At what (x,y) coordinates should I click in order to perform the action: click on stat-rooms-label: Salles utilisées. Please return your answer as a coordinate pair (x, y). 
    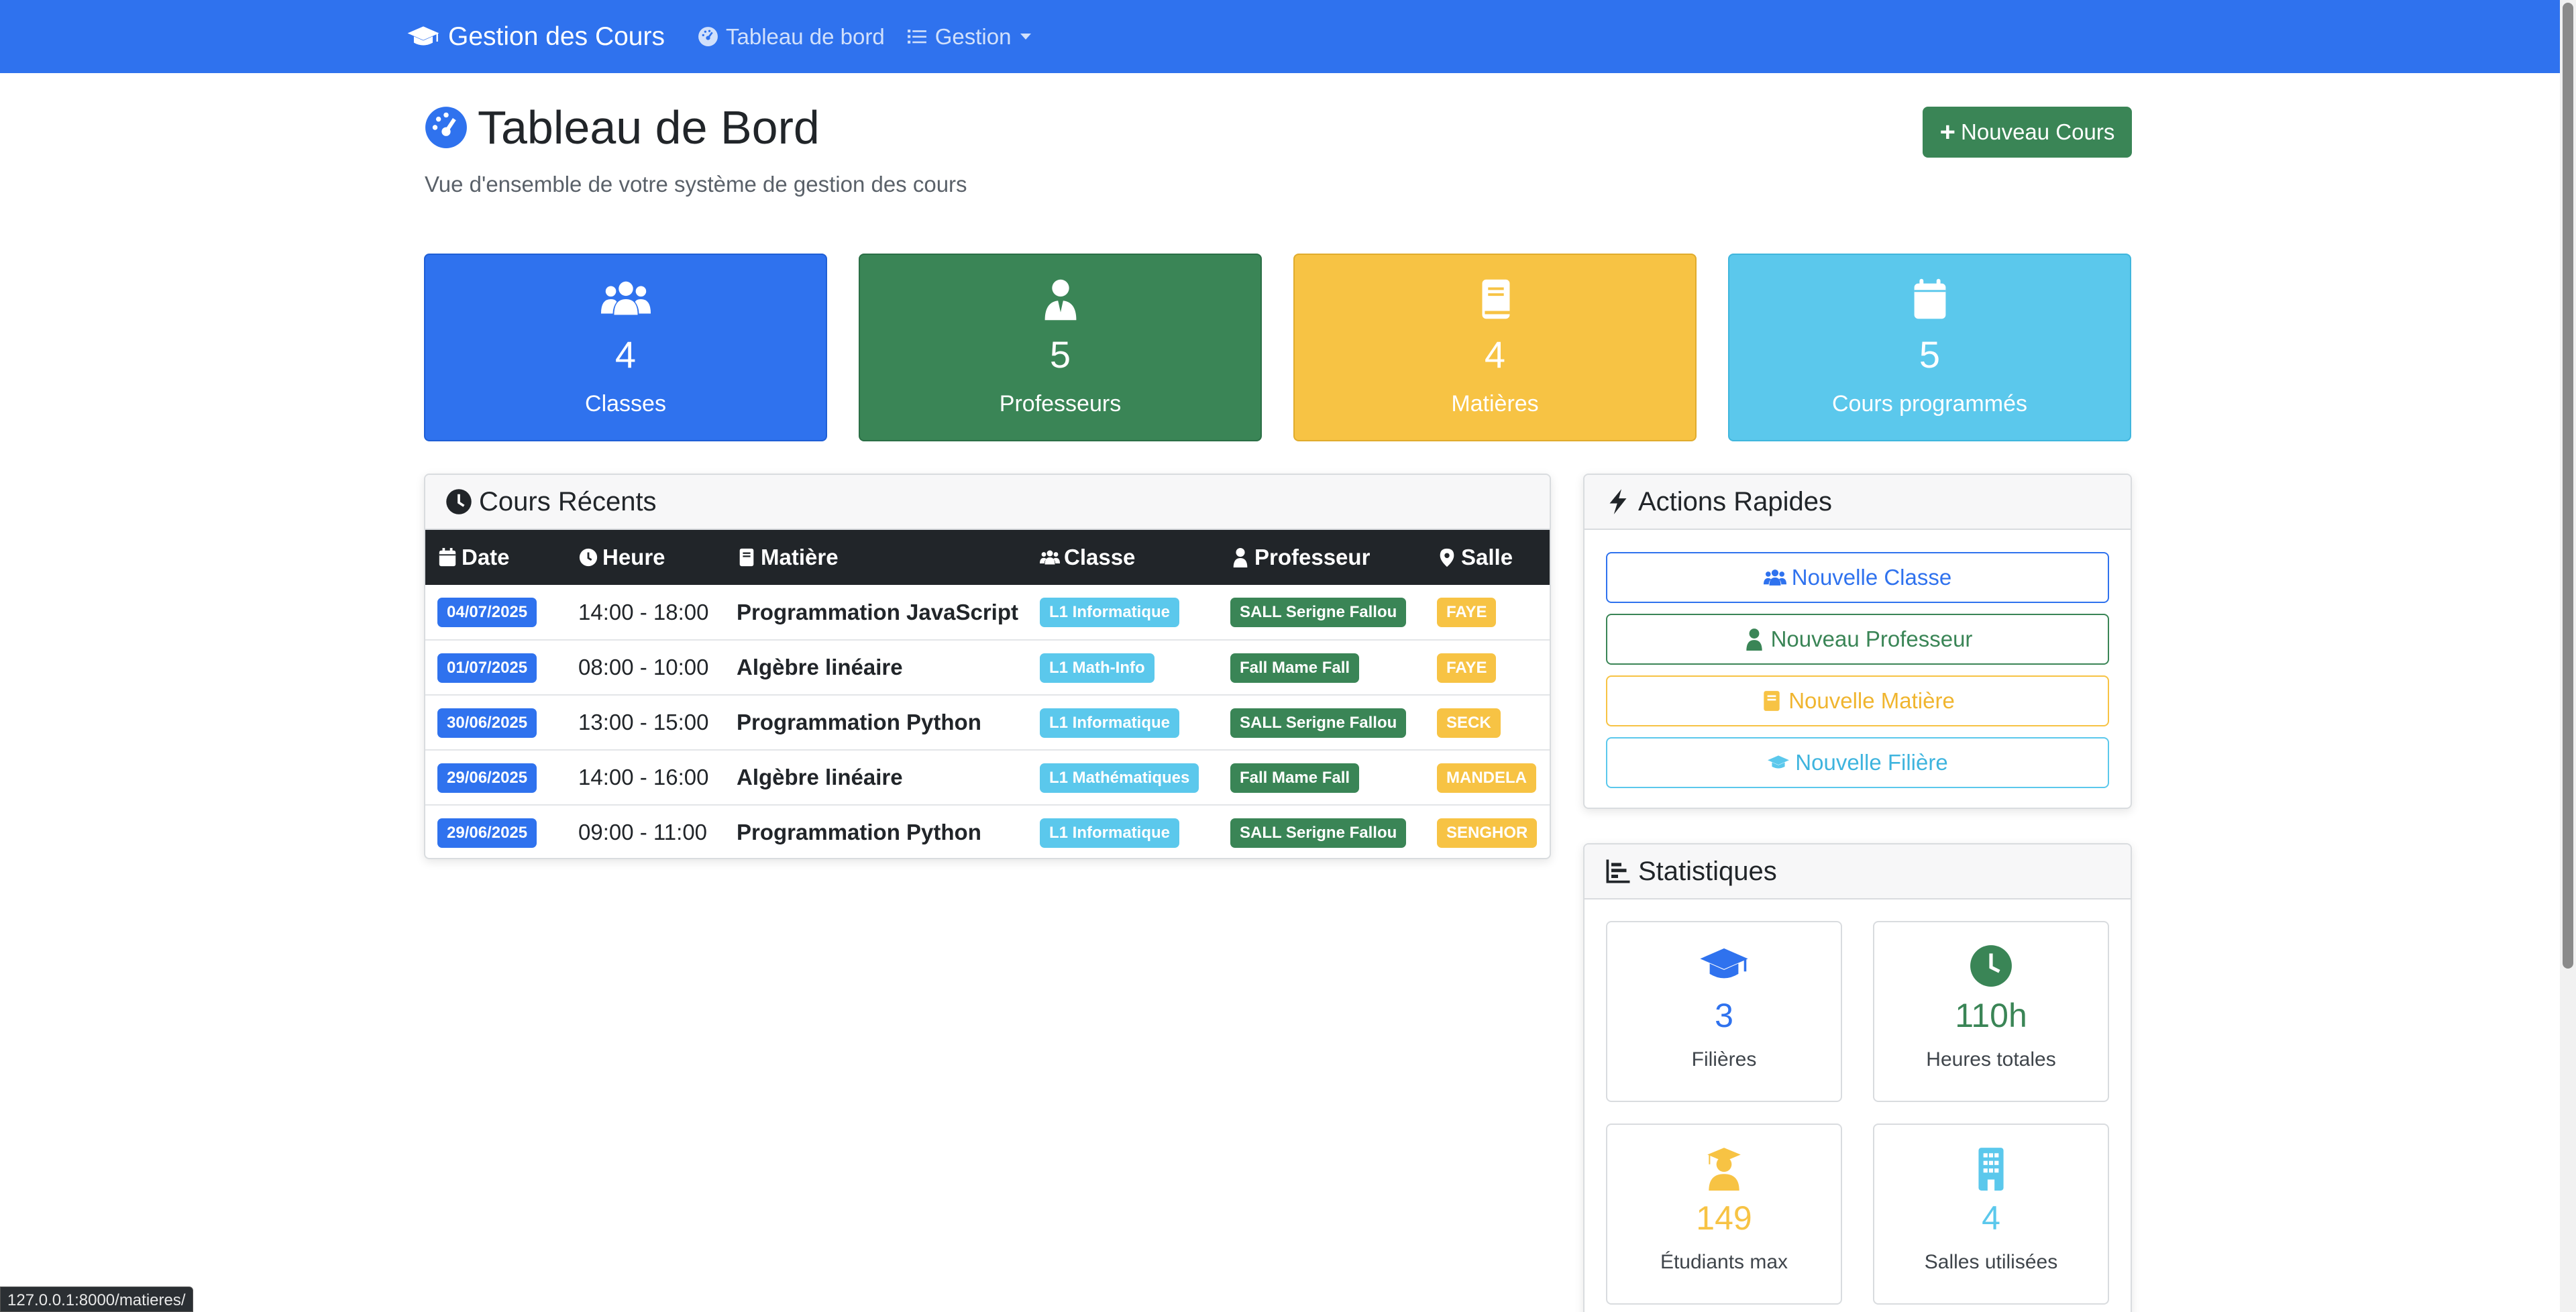
    Looking at the image, I should click on (1991, 1262).